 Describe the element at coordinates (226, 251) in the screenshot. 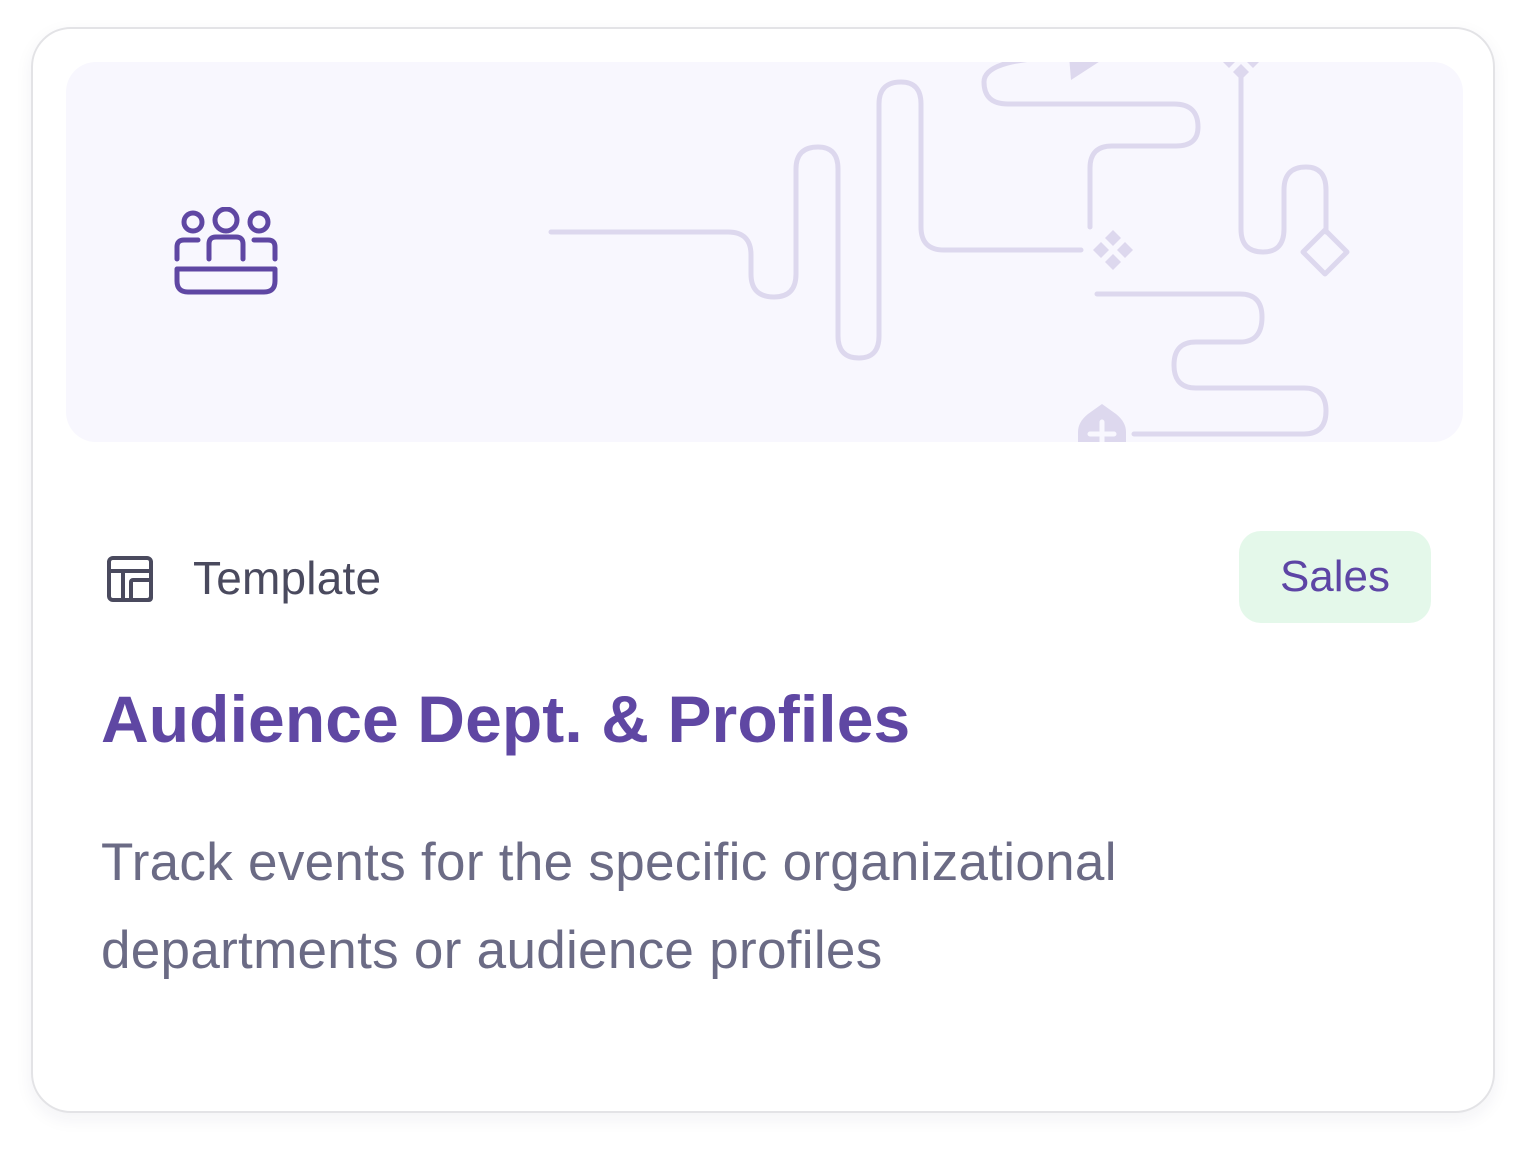

I see `audience-group-icon` at that location.